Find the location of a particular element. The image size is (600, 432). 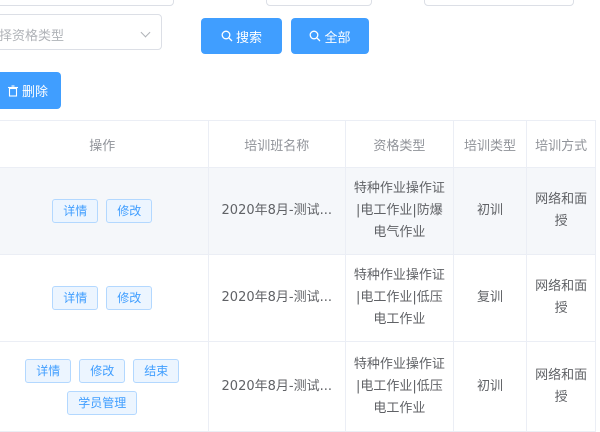

trash-icon is located at coordinates (12, 90).